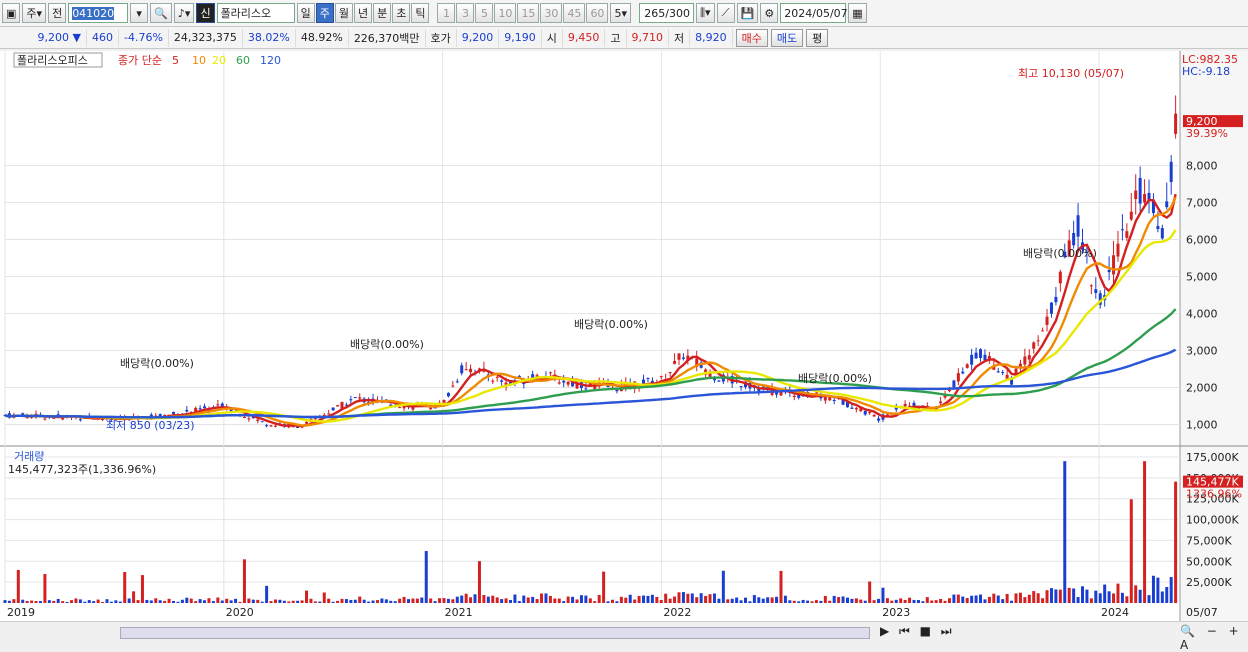 This screenshot has width=1248, height=652. I want to click on tab-min-3: 3, so click(465, 13).